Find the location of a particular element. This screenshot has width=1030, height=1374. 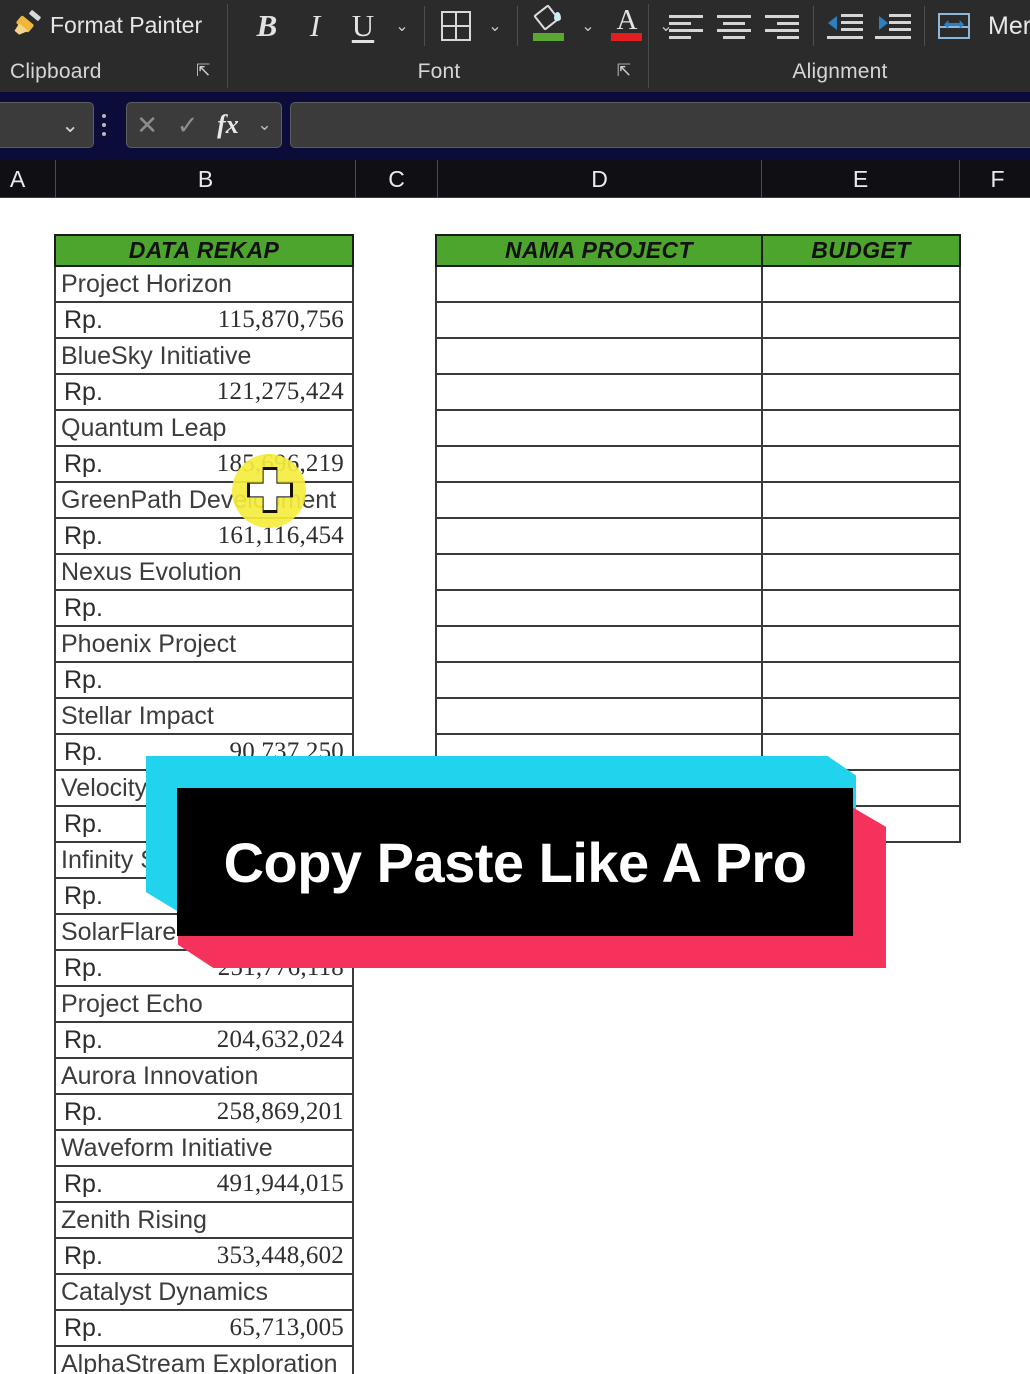

project-name-cell: Zenith Rising is located at coordinates (204, 1221).